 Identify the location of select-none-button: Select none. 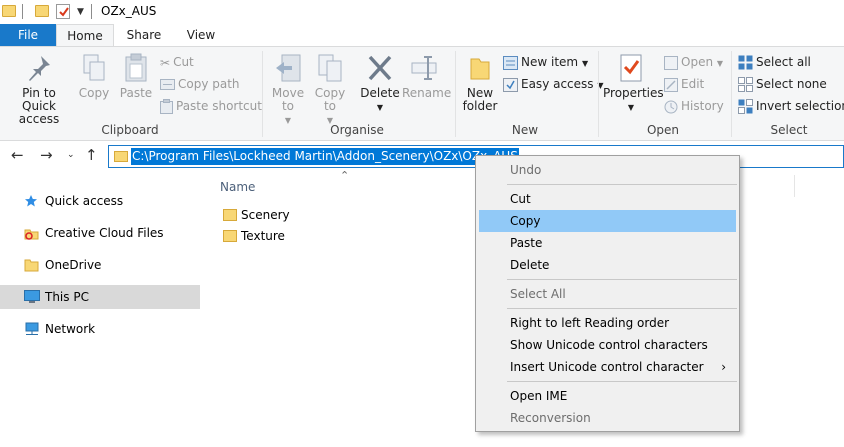
(782, 84).